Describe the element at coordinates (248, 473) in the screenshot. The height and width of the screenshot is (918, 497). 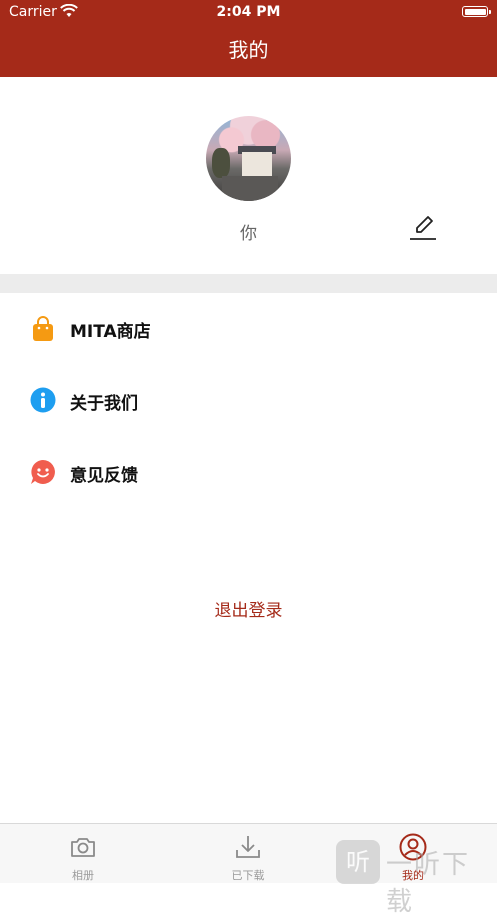
I see `menu-item-feedback: 意见反馈` at that location.